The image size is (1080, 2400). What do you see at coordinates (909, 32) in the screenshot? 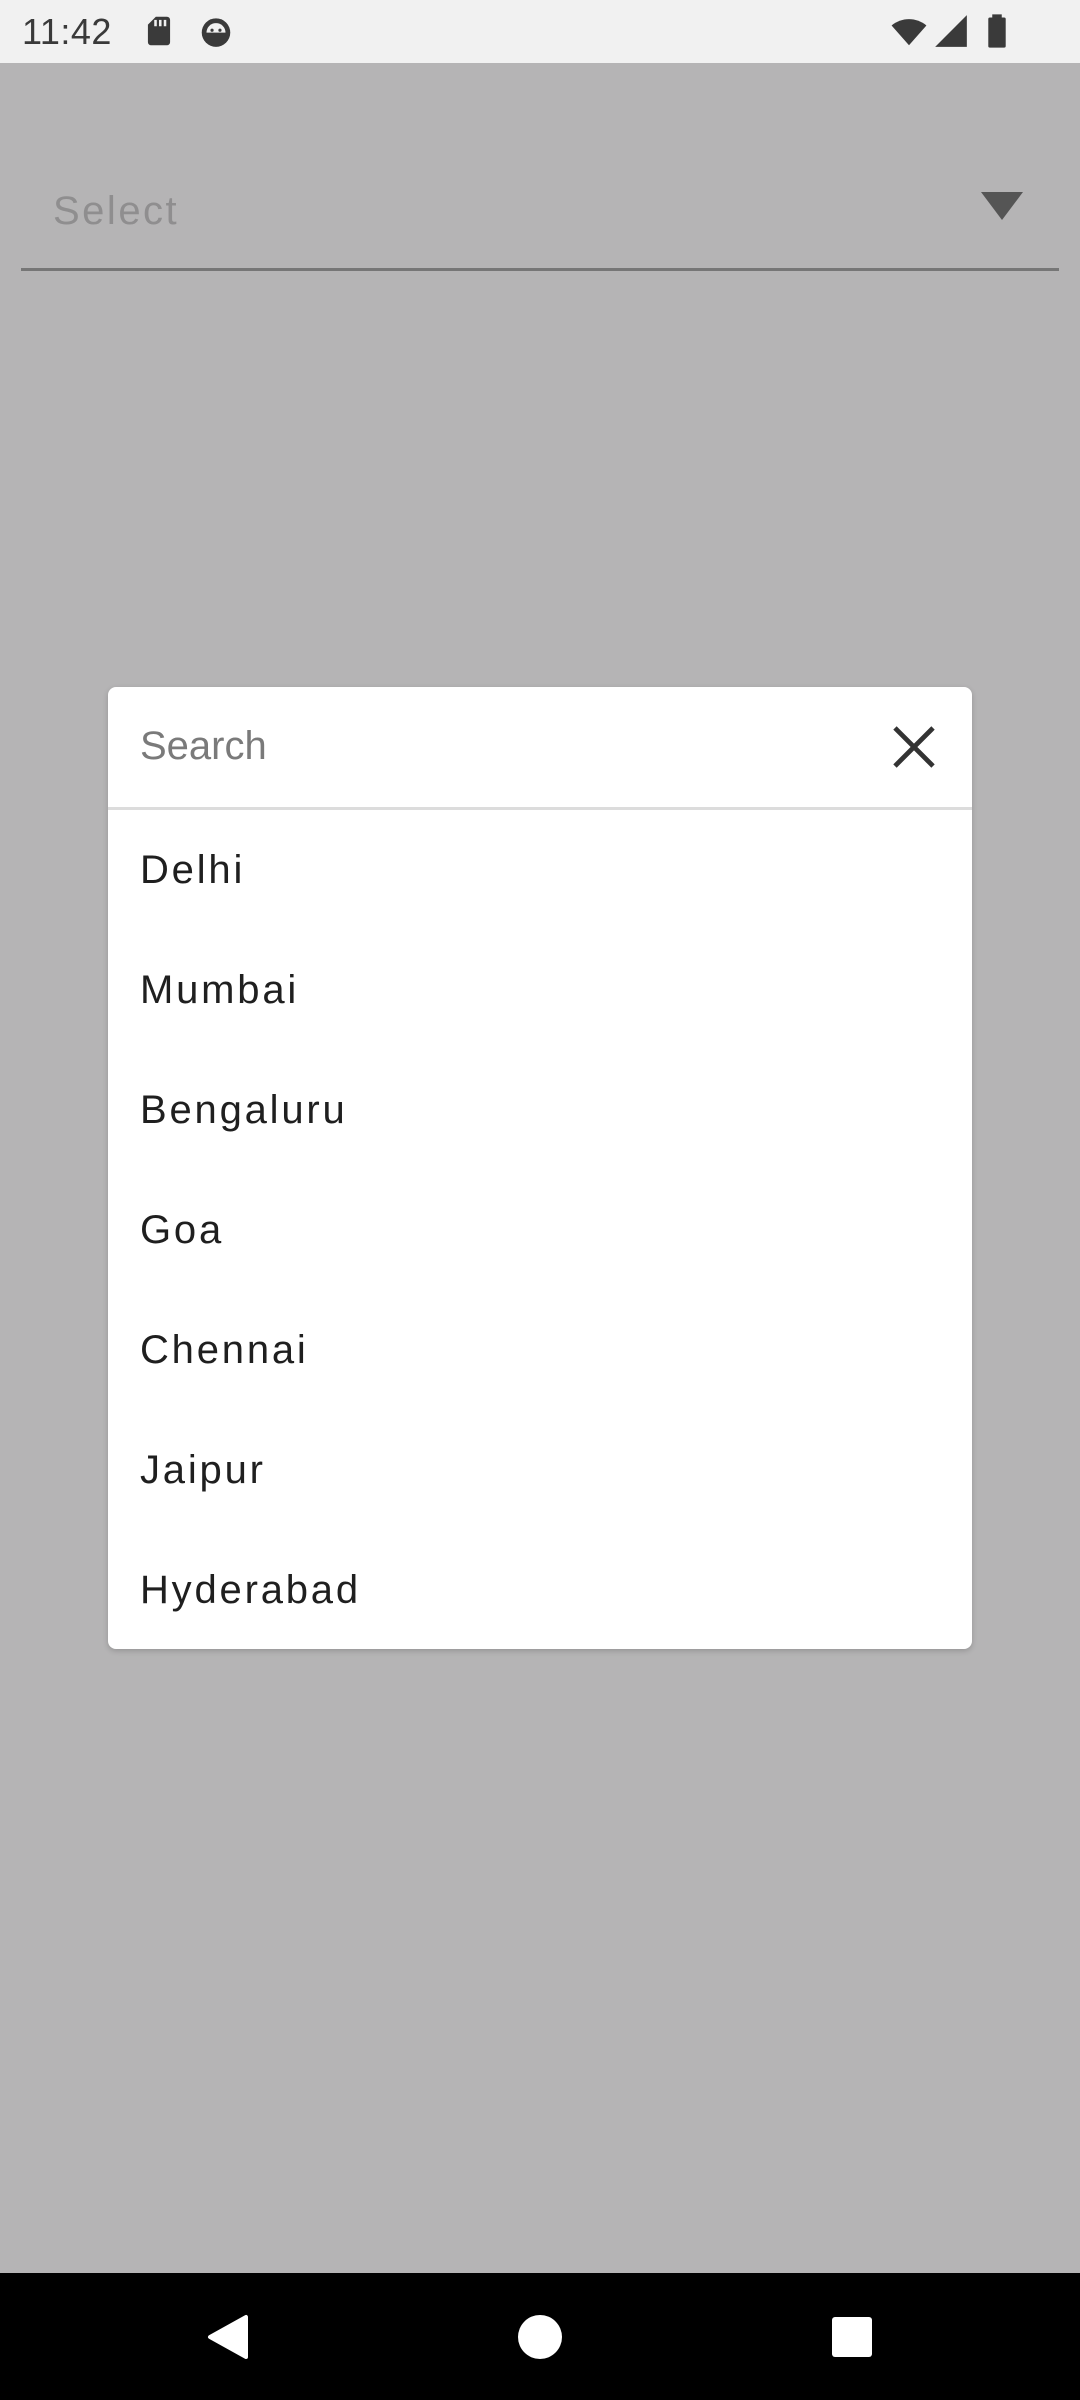
I see `wifi-icon` at bounding box center [909, 32].